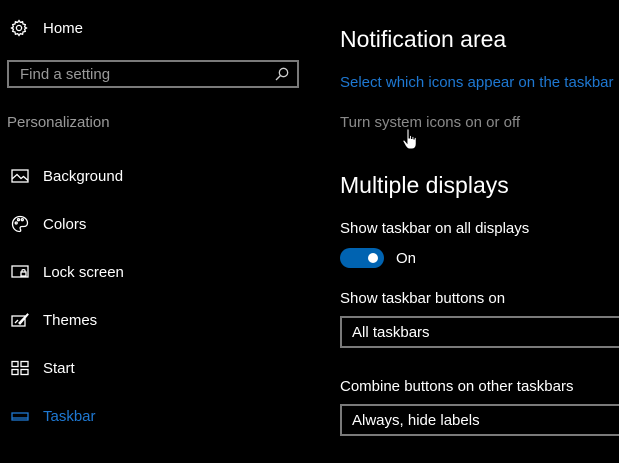 This screenshot has width=619, height=463. Describe the element at coordinates (83, 176) in the screenshot. I see `sidebar-item-label: Background` at that location.